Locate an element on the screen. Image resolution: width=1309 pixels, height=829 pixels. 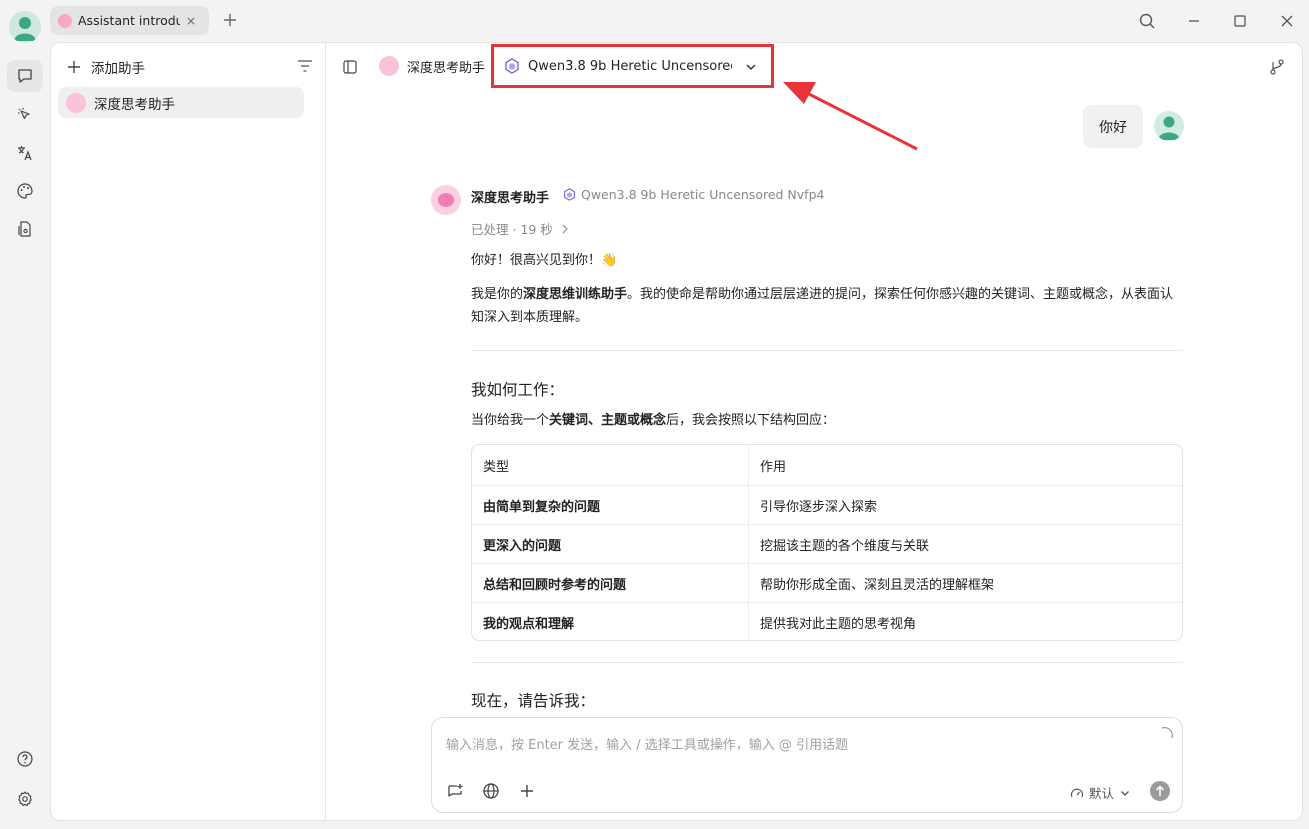
maximize-icon is located at coordinates (1240, 21).